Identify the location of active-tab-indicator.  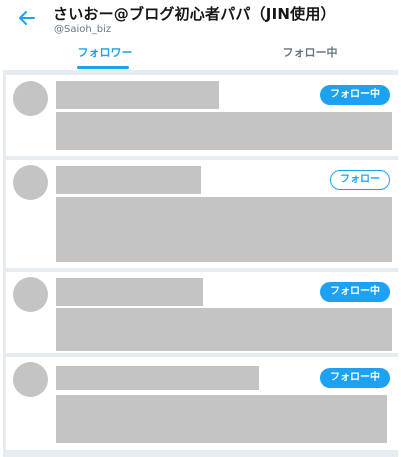
(103, 67).